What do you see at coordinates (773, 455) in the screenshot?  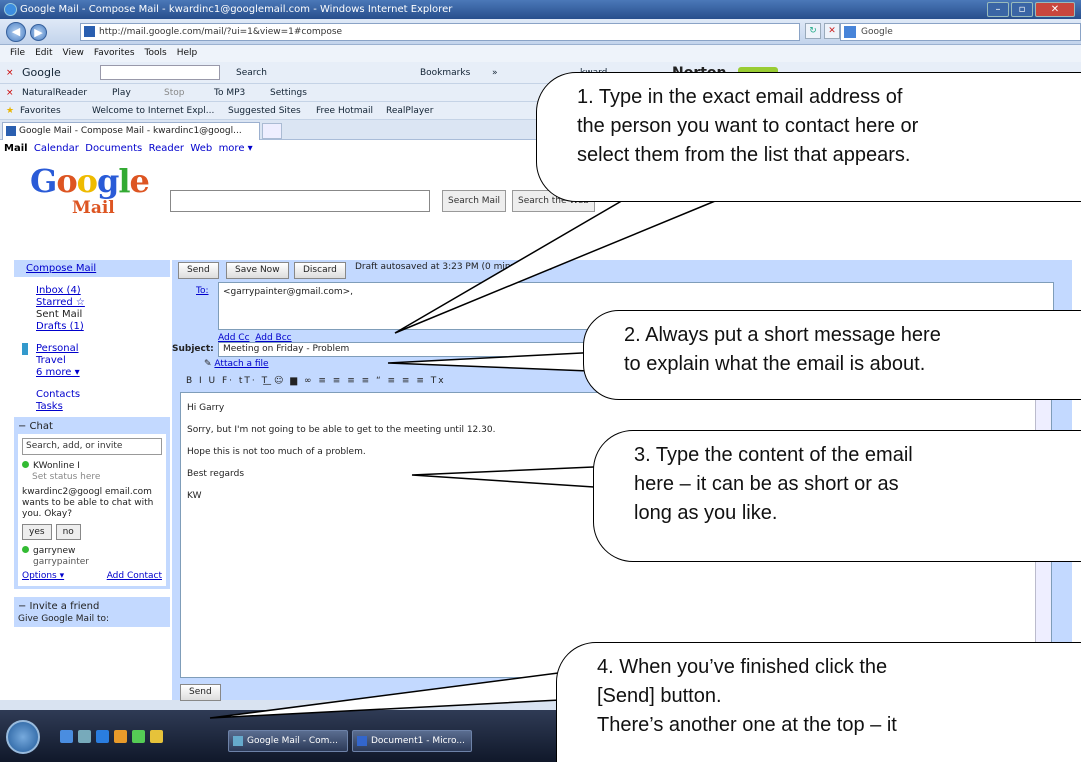 I see `callout-line: 3. Type the content of the email` at bounding box center [773, 455].